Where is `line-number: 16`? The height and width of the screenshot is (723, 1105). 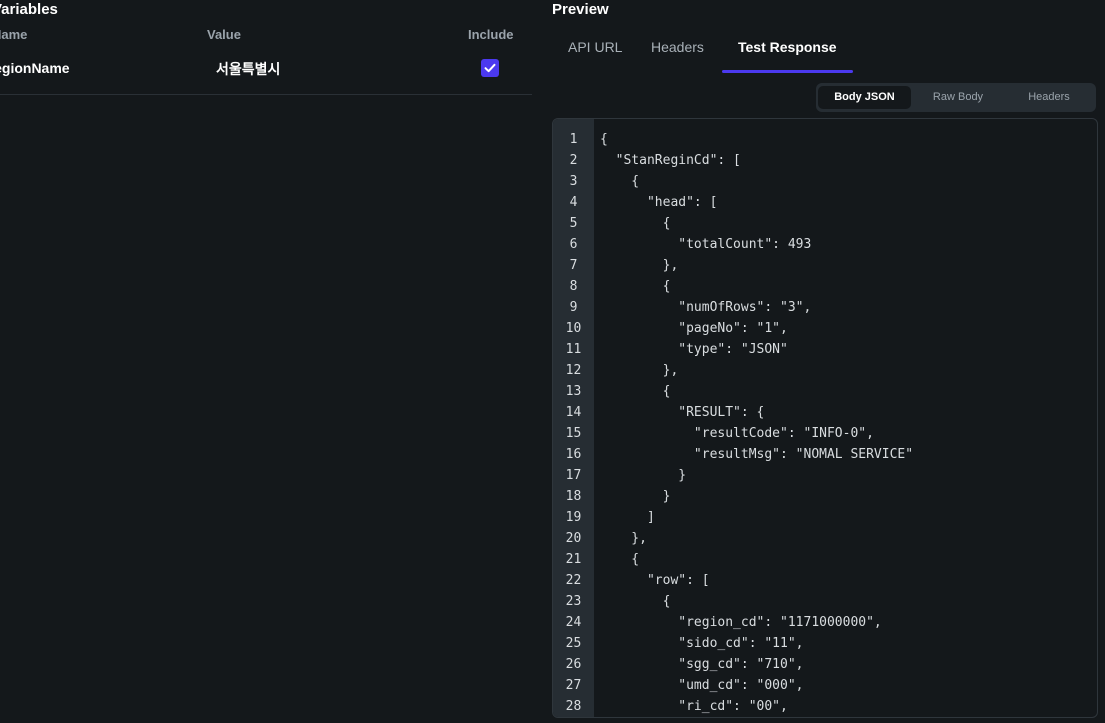
line-number: 16 is located at coordinates (573, 454).